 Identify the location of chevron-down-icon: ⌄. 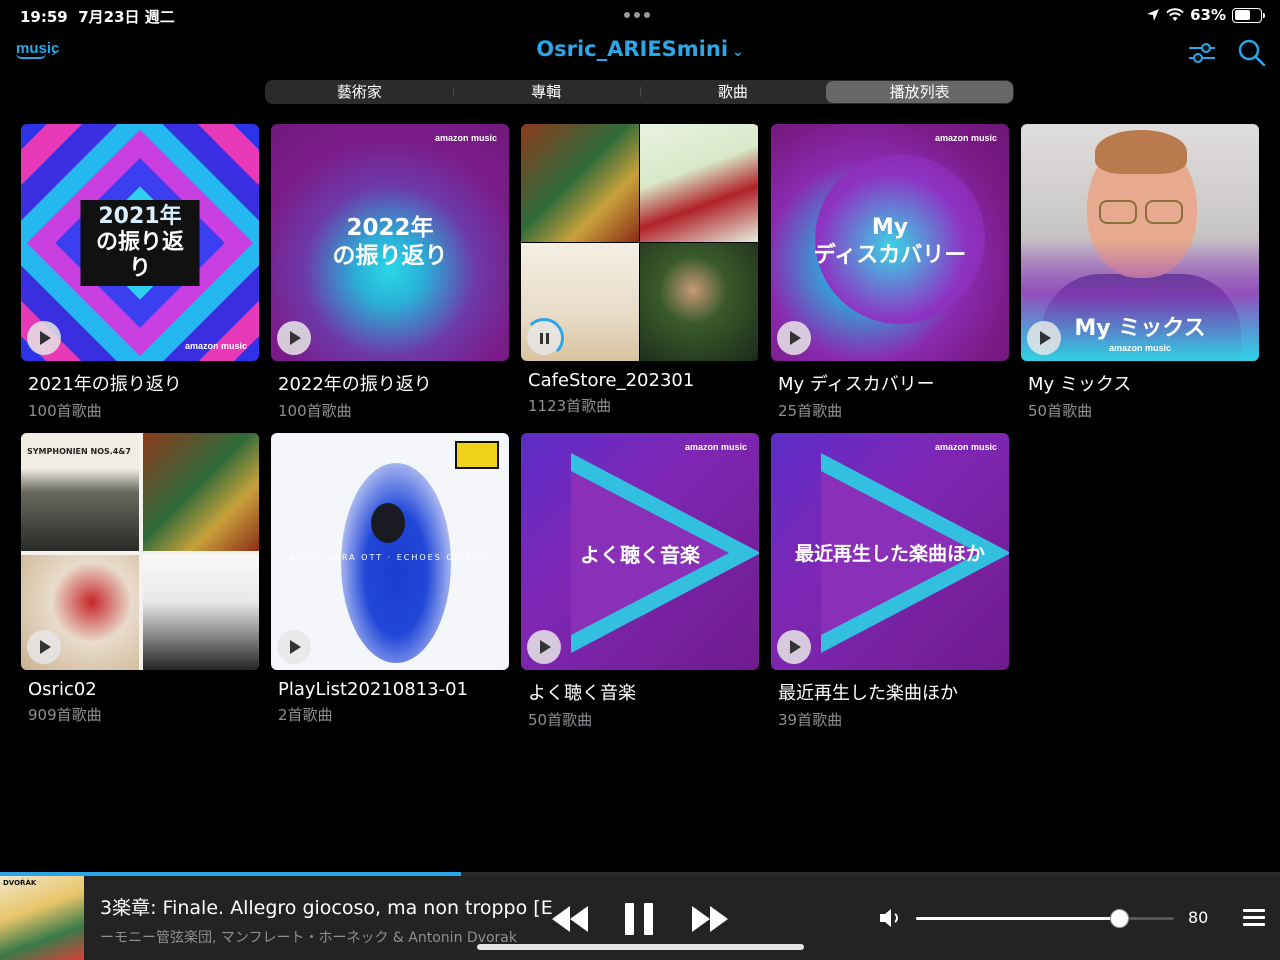
(738, 52).